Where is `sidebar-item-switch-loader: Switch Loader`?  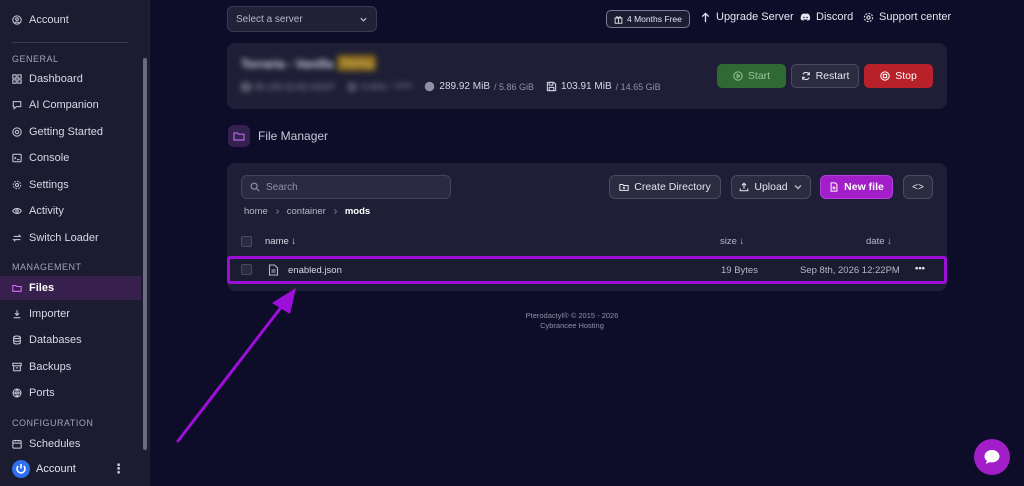
sidebar-item-switch-loader: Switch Loader is located at coordinates (76, 238).